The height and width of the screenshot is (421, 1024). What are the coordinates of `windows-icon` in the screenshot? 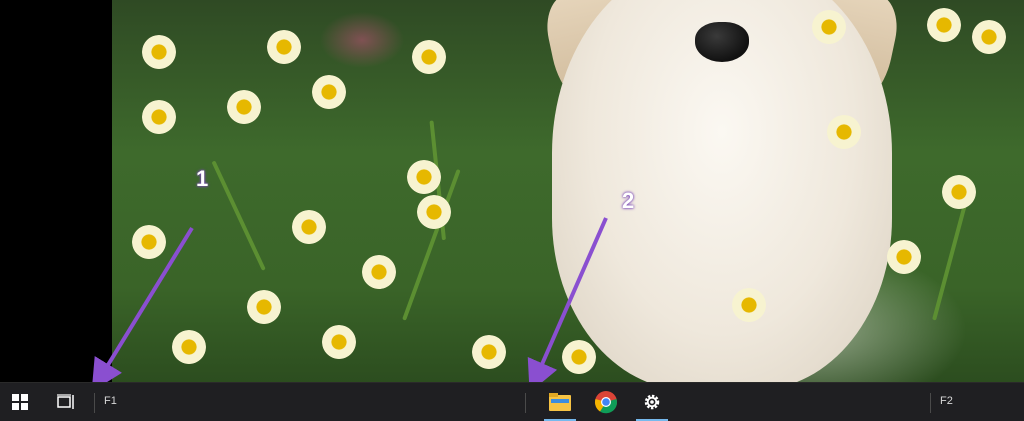 It's located at (20, 402).